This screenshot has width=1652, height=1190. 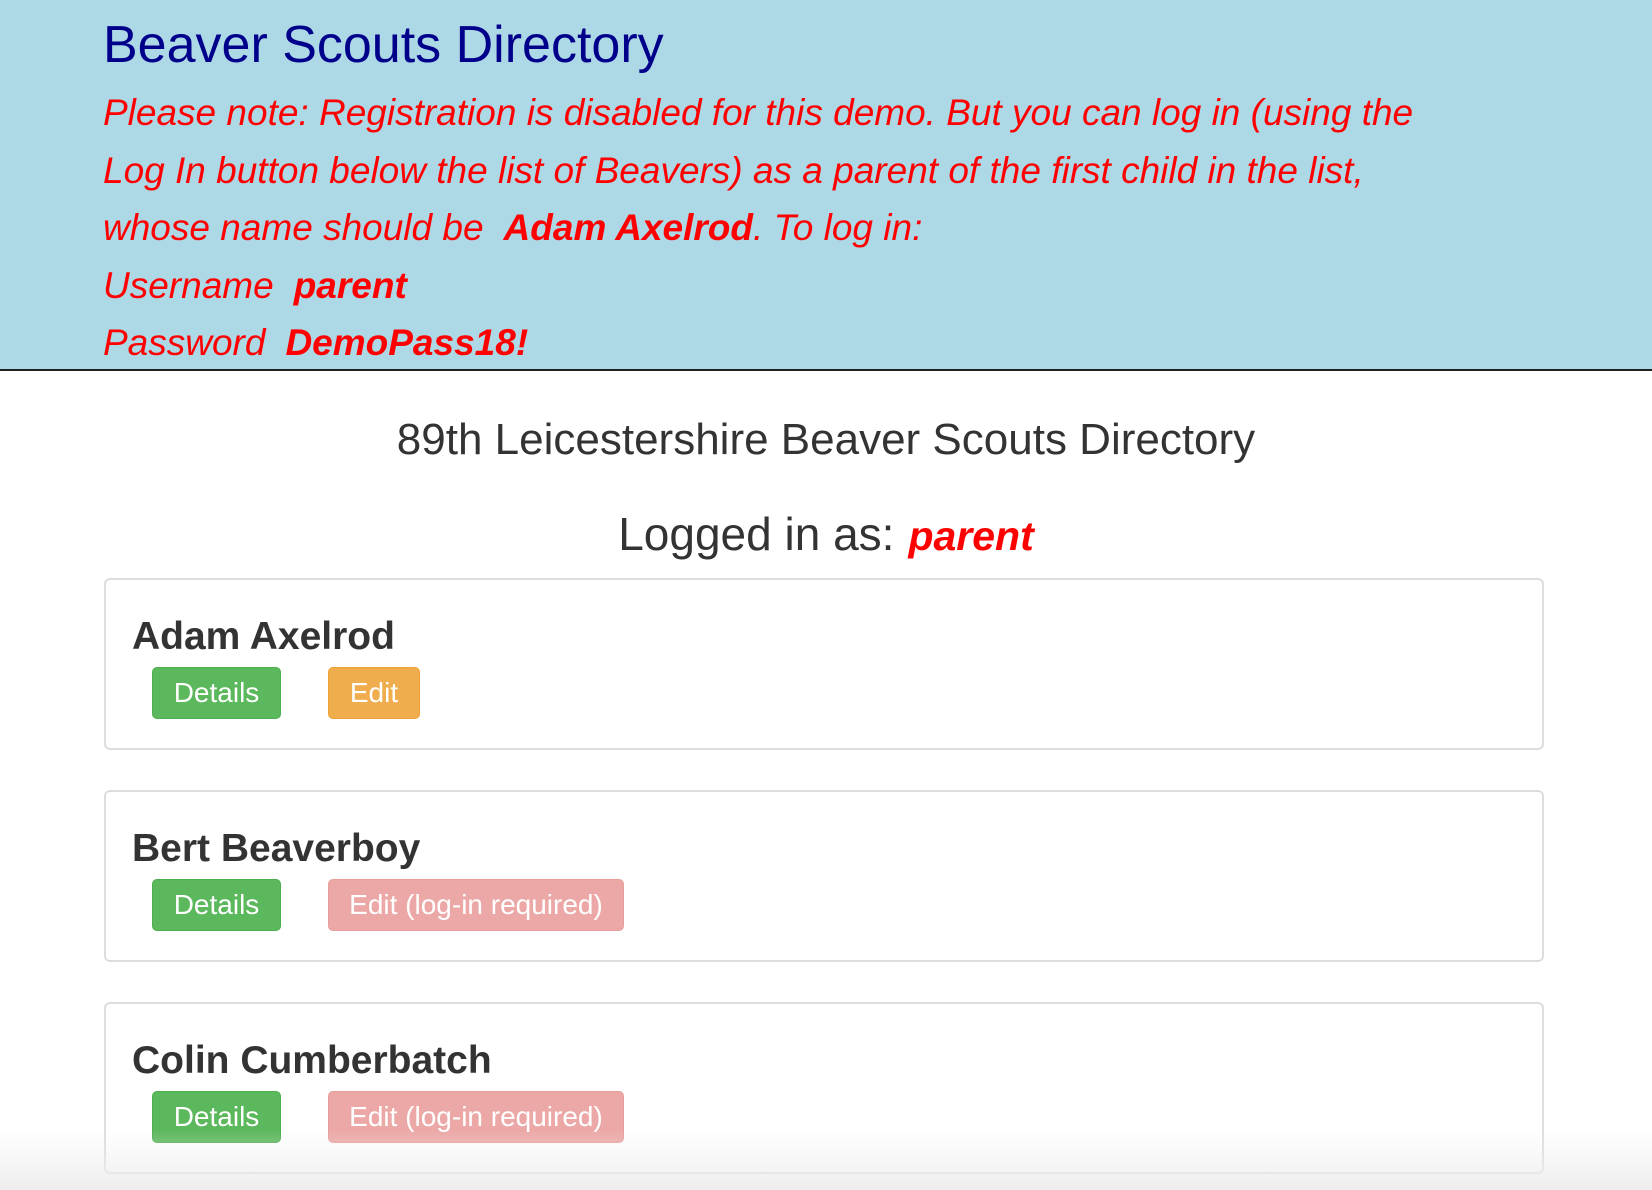 What do you see at coordinates (868, 343) in the screenshot?
I see `password-line: Password DemoPass18!` at bounding box center [868, 343].